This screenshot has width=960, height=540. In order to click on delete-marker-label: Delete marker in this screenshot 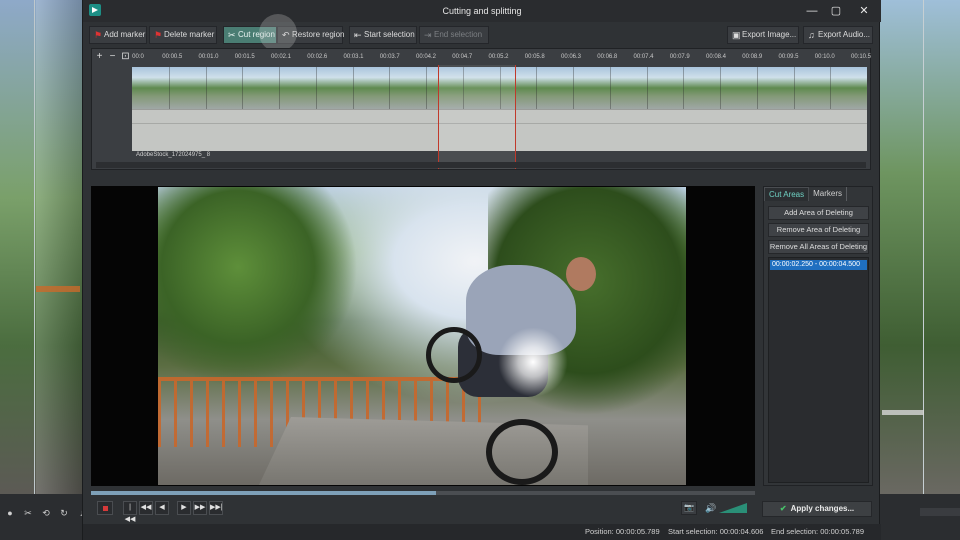, I will do `click(189, 34)`.